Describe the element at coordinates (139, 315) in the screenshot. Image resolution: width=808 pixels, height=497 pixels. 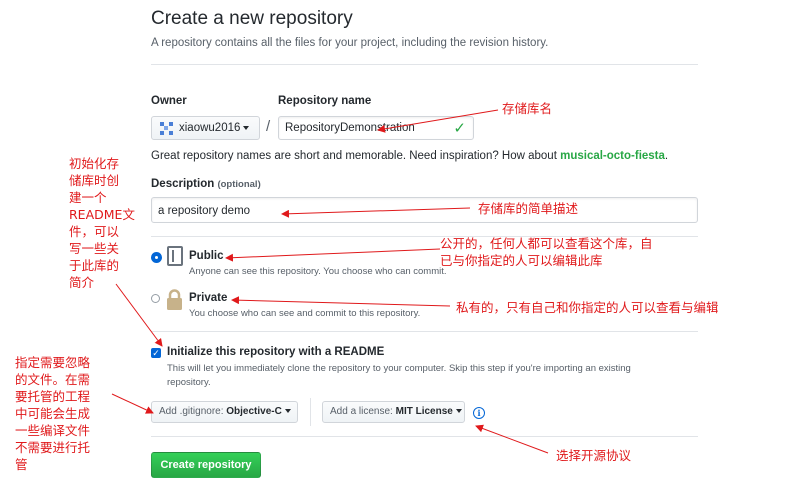
I see `arrow-readme` at that location.